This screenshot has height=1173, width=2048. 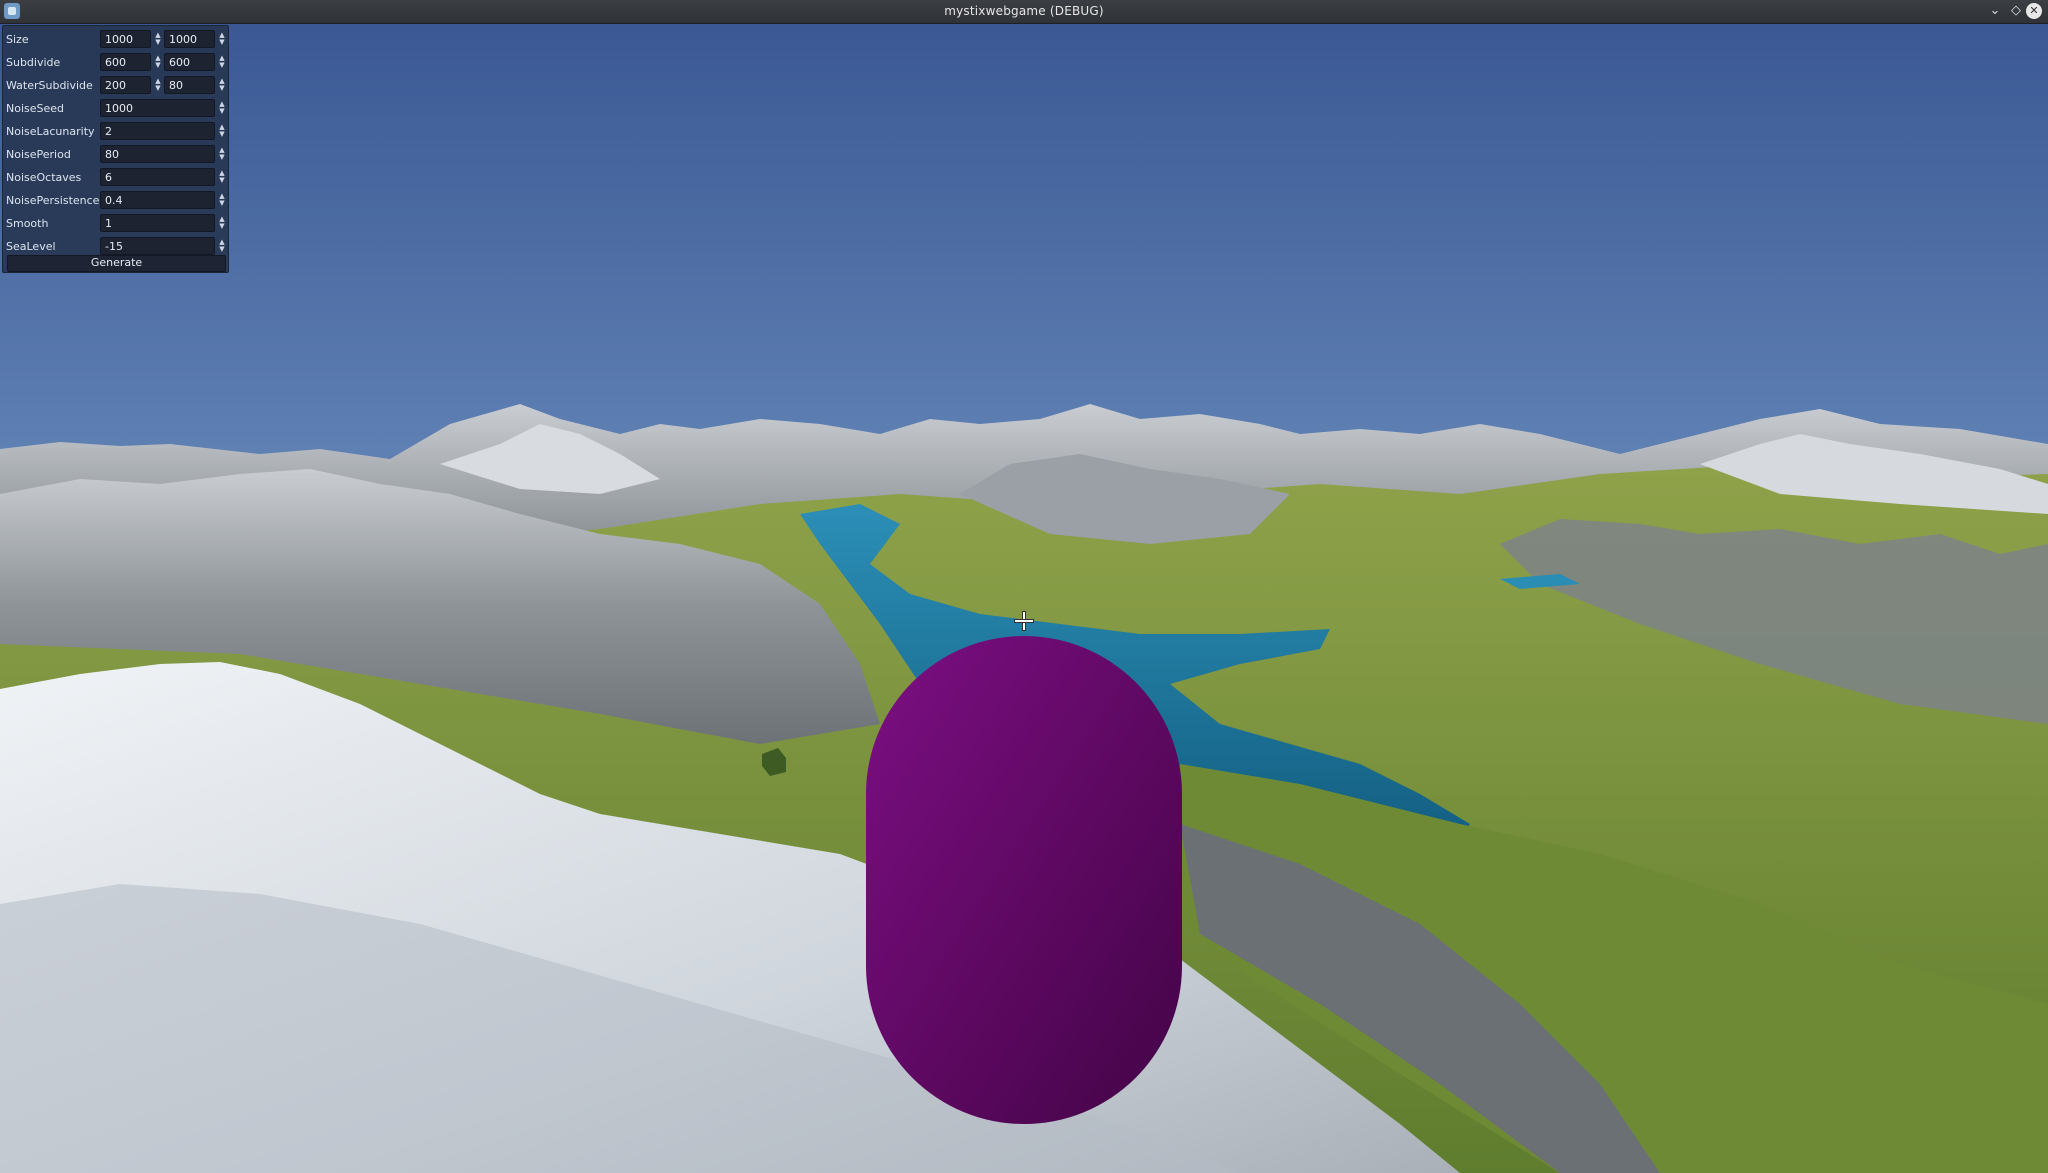 I want to click on param-row-size: Size 1000 ▲ ▼ 1000 ▲ ▼, so click(x=115, y=39).